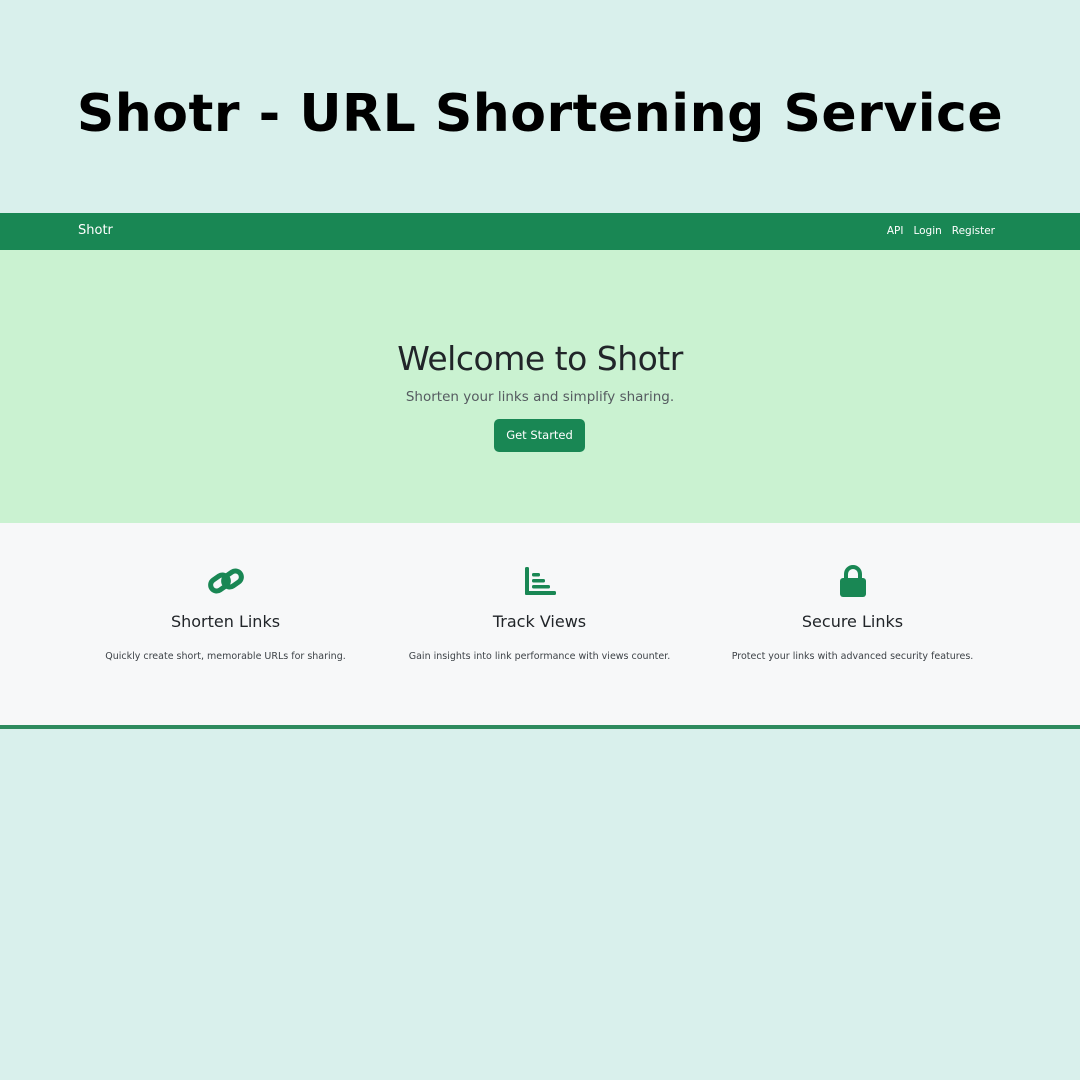  I want to click on feature-title: Secure Links, so click(852, 621).